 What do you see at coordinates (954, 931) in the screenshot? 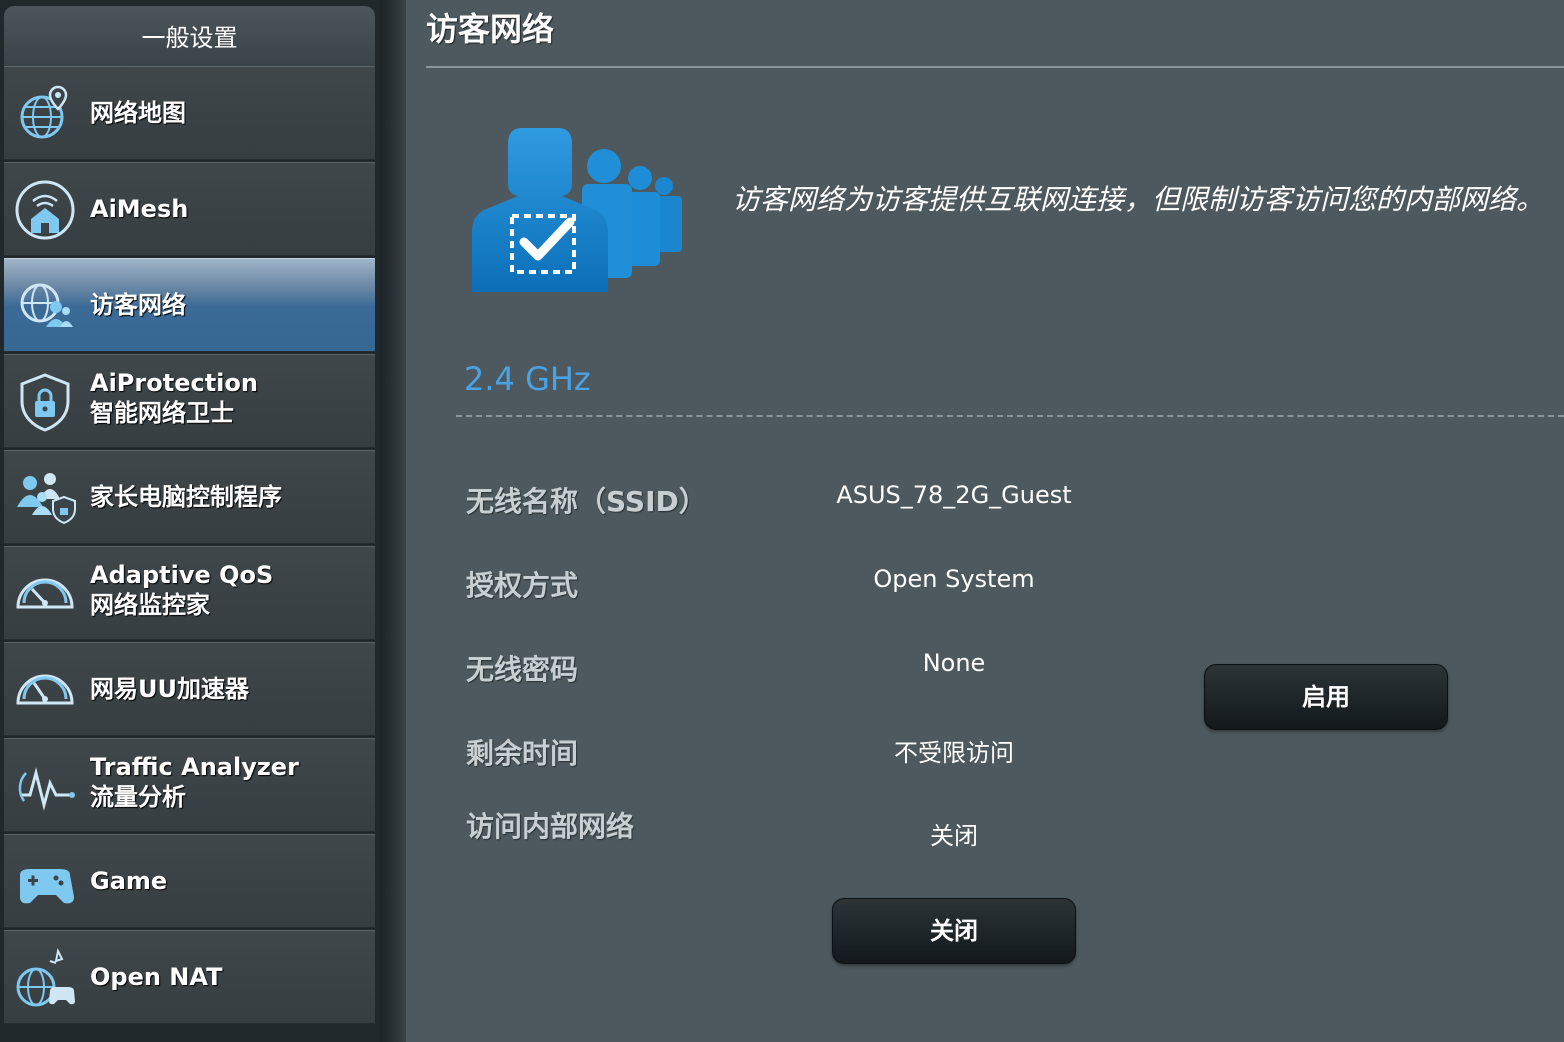
I see `close-button: 关闭` at bounding box center [954, 931].